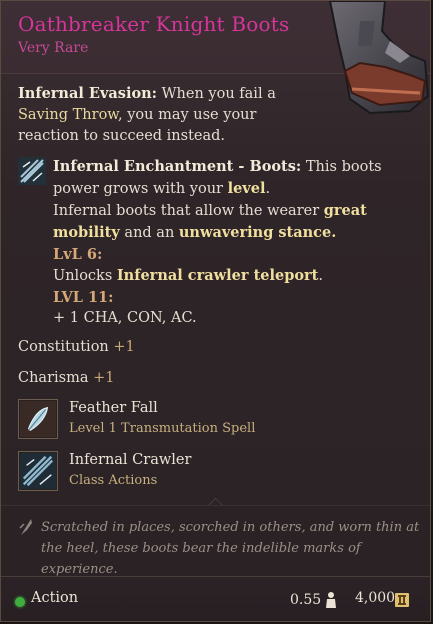 This screenshot has height=624, width=433. What do you see at coordinates (25, 527) in the screenshot?
I see `quill-icon` at bounding box center [25, 527].